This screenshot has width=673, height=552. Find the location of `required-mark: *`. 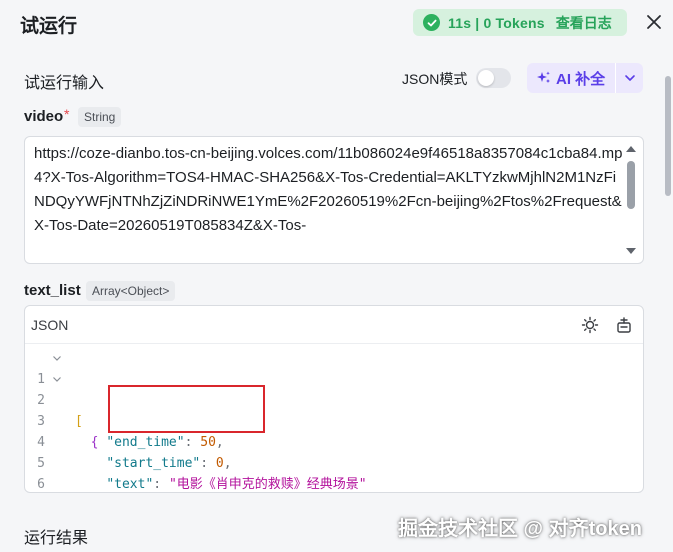

required-mark: * is located at coordinates (67, 114).